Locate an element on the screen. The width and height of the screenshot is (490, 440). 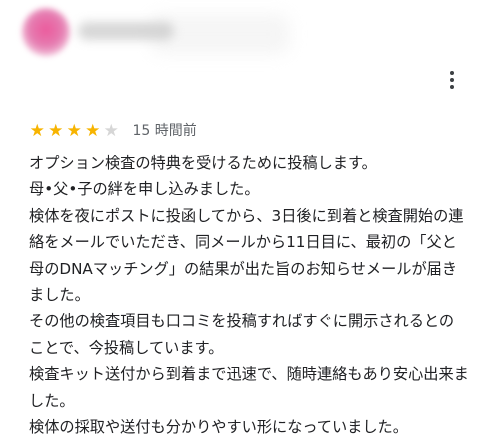
star-rating: ★ ★ ★ ★ ★ is located at coordinates (74, 131).